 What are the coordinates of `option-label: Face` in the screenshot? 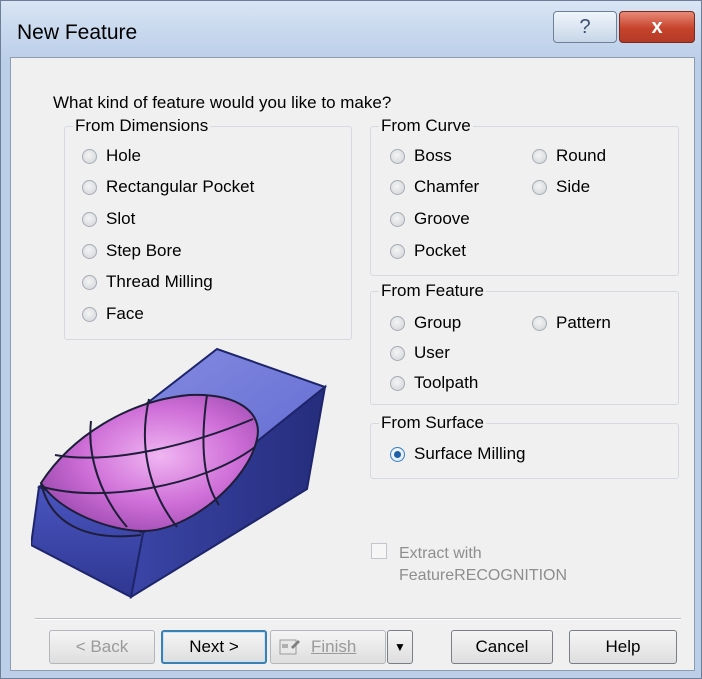 It's located at (125, 313).